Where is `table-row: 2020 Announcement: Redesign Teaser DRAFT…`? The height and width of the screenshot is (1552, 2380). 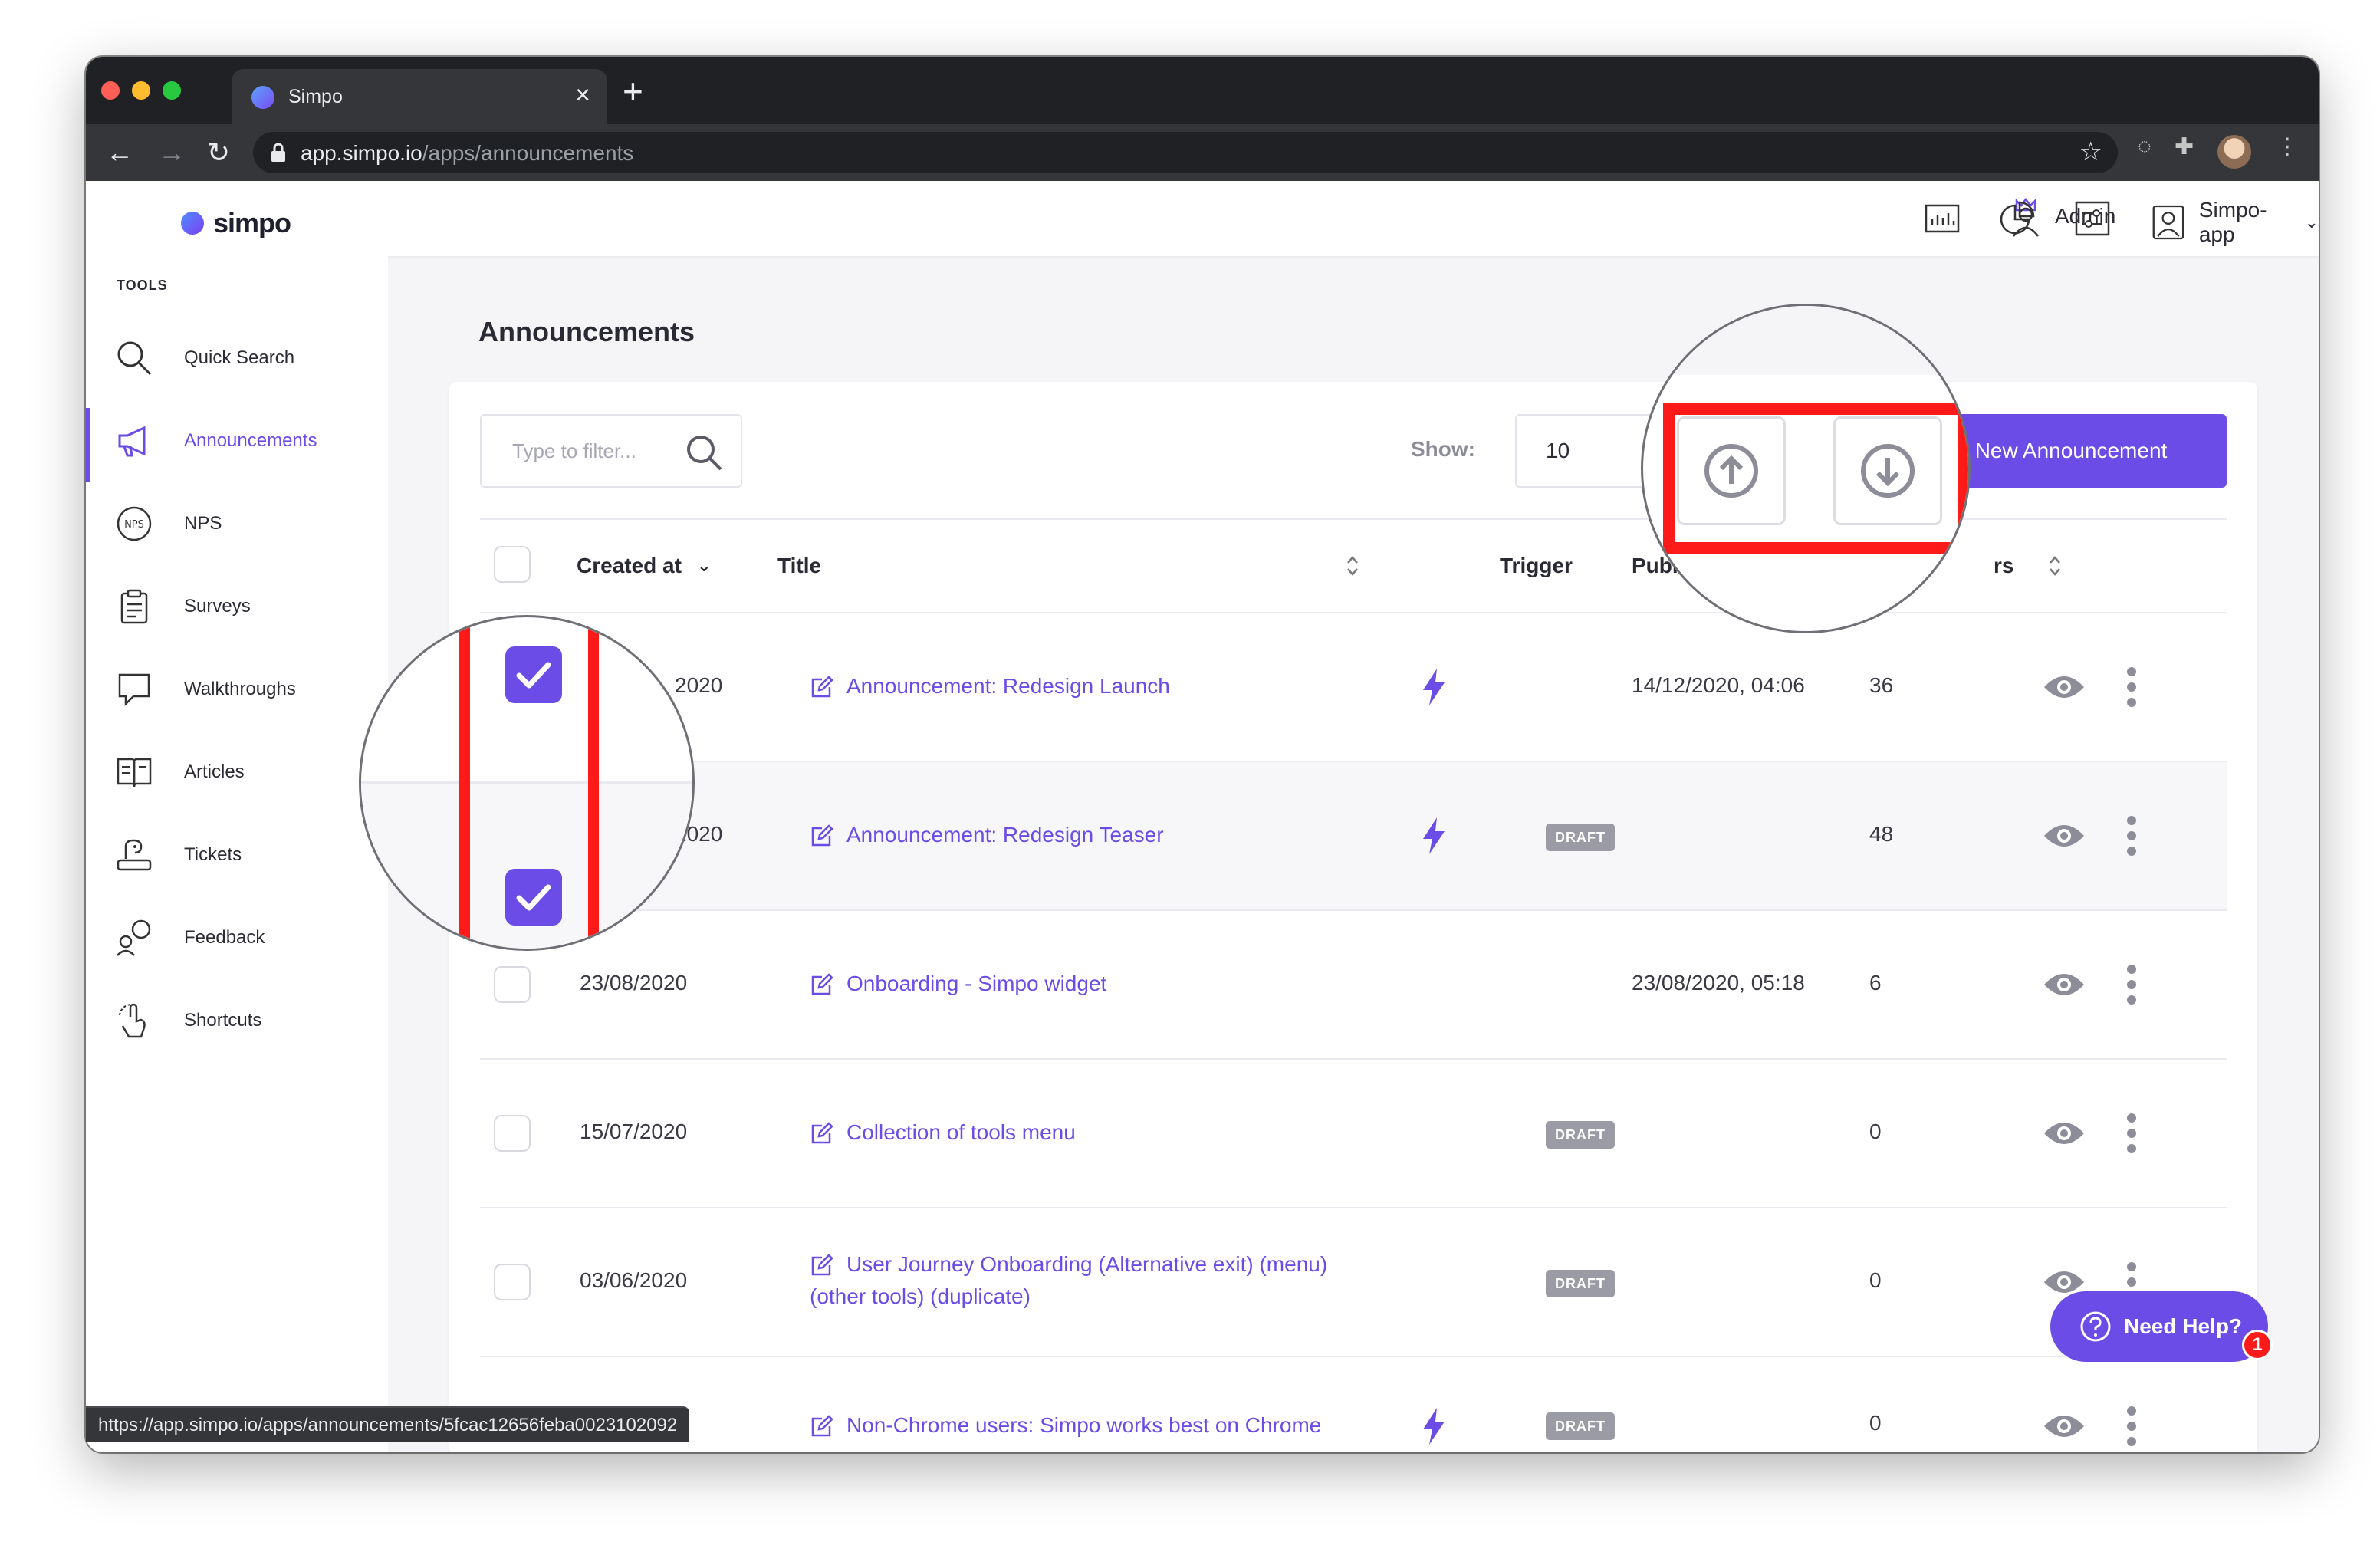
table-row: 2020 Announcement: Redesign Teaser DRAFT… is located at coordinates (1354, 835).